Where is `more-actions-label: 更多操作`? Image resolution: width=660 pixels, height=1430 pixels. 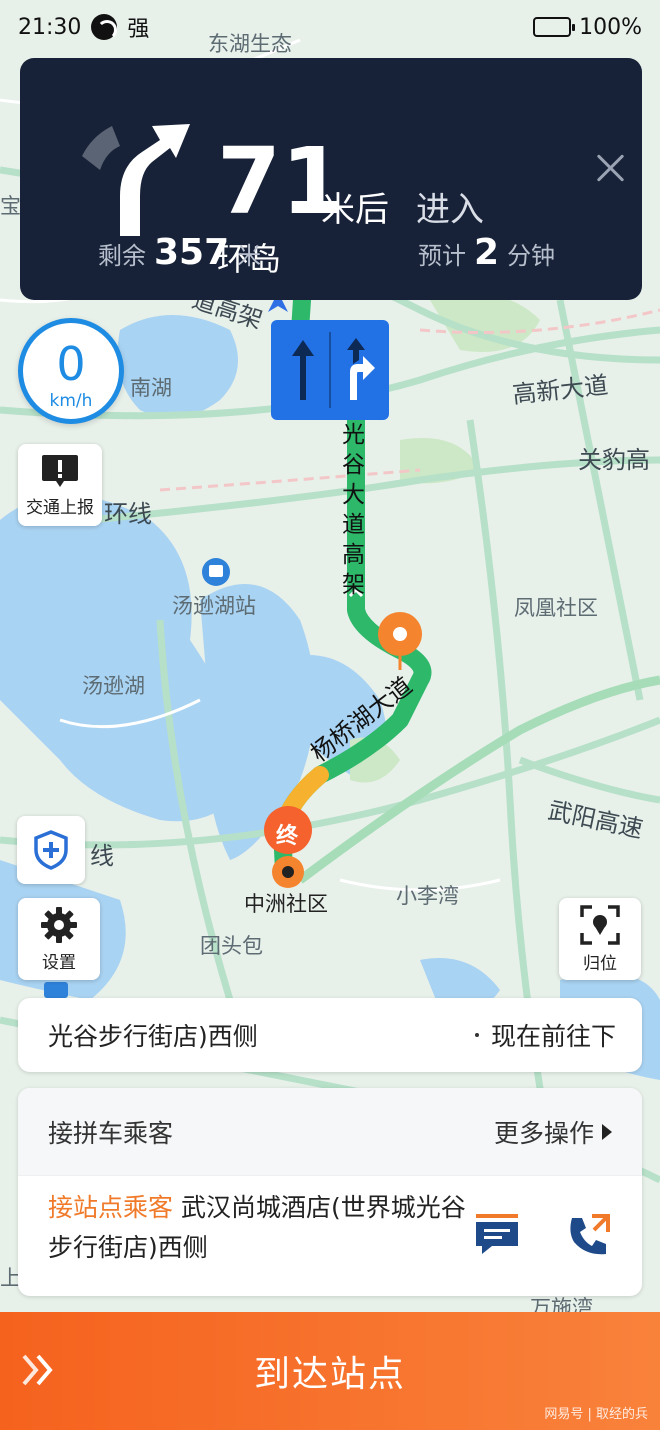 more-actions-label: 更多操作 is located at coordinates (543, 1133).